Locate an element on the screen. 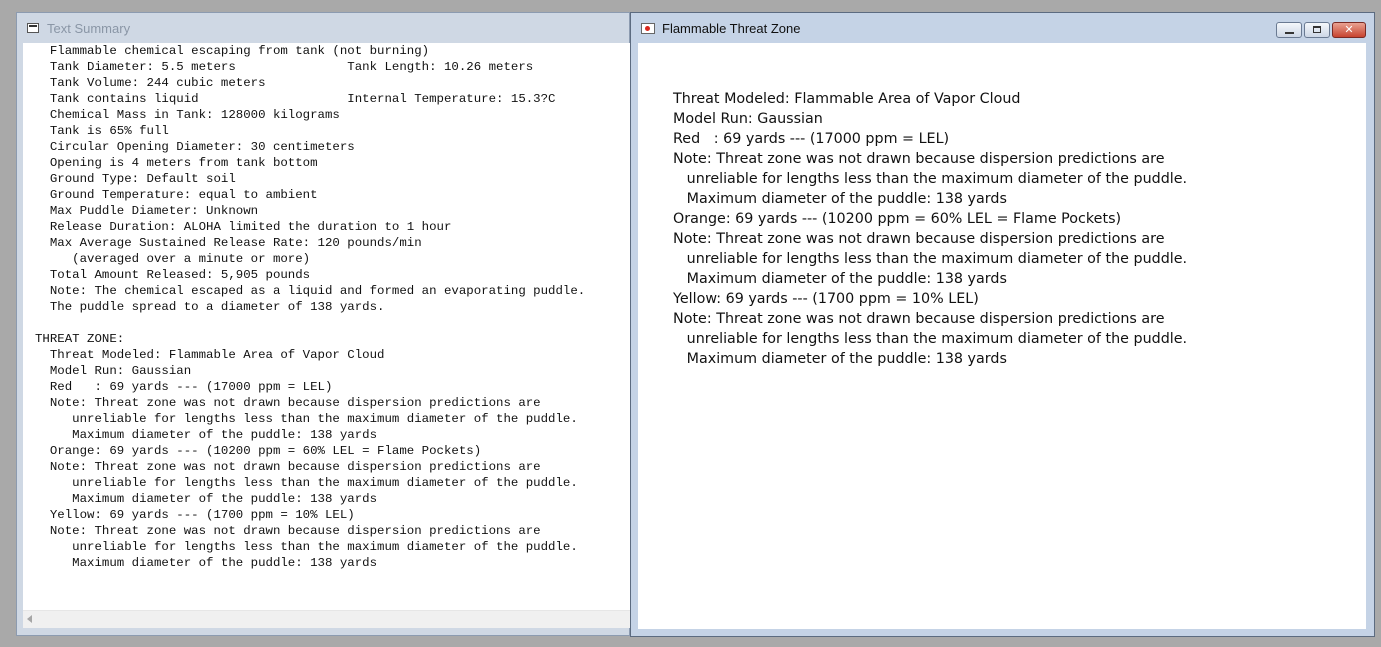 Image resolution: width=1381 pixels, height=647 pixels. text-document-icon is located at coordinates (33, 28).